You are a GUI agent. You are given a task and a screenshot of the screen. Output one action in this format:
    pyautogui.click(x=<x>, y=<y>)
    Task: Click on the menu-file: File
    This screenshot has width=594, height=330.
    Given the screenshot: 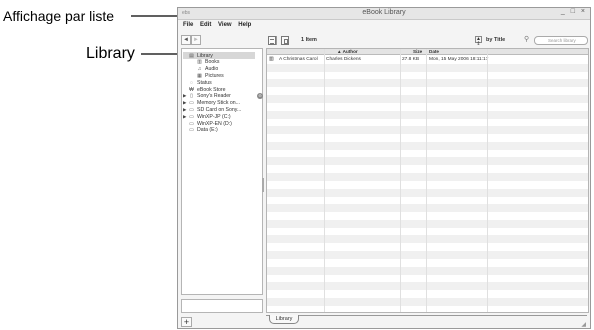 What is the action you would take?
    pyautogui.click(x=188, y=25)
    